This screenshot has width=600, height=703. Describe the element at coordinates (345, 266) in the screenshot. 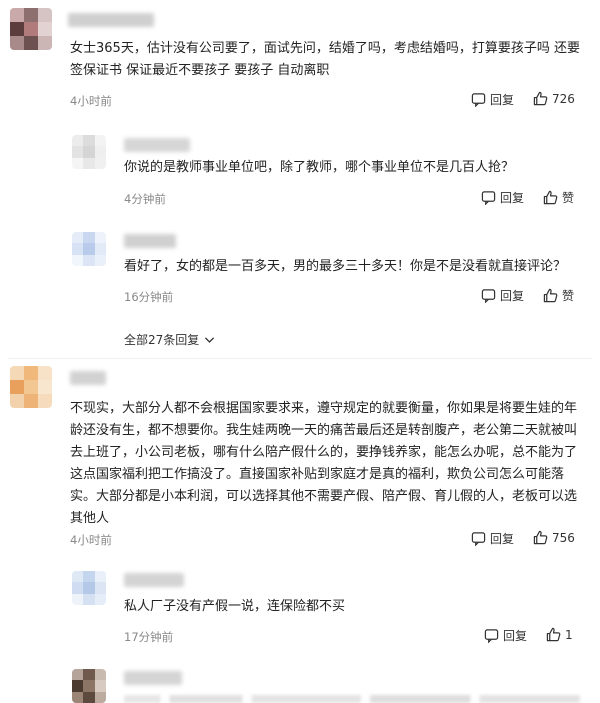

I see `reply-text: 看好了，女的都是一百多天，男的最多三十多天！你是不是没看就直接评论？` at that location.